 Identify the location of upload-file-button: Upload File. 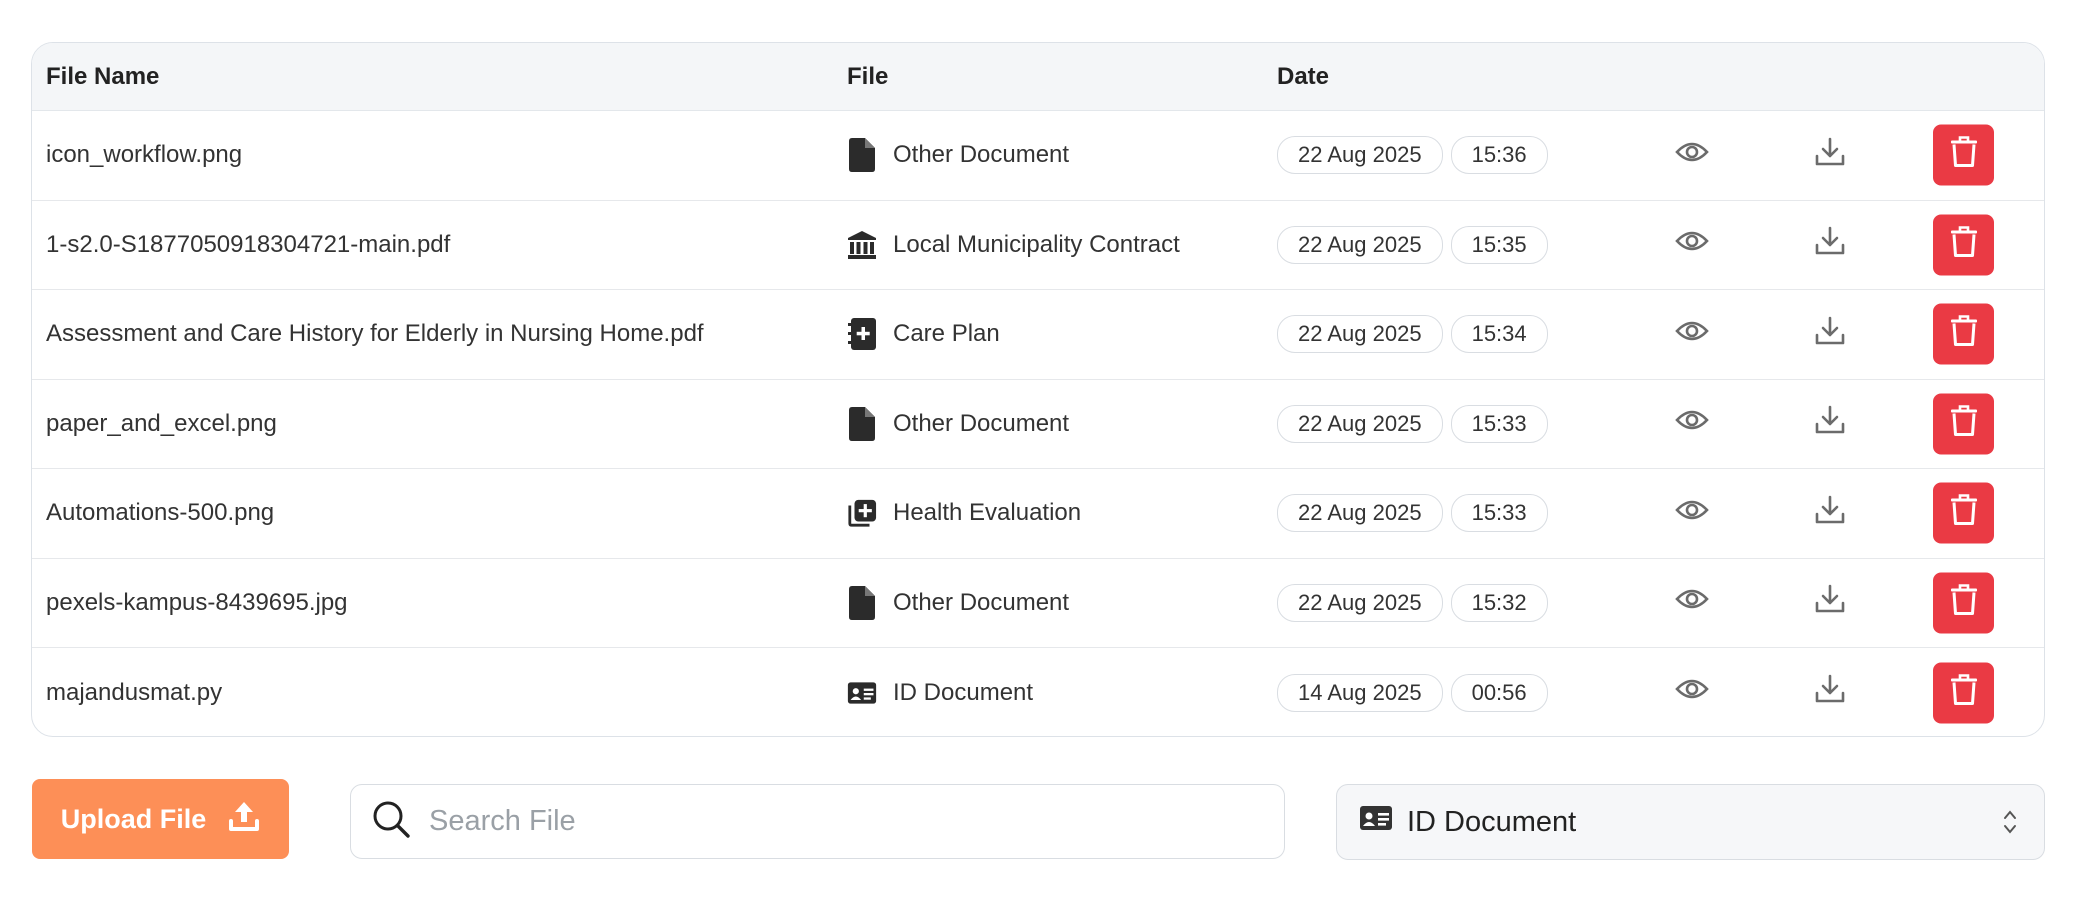
(160, 819).